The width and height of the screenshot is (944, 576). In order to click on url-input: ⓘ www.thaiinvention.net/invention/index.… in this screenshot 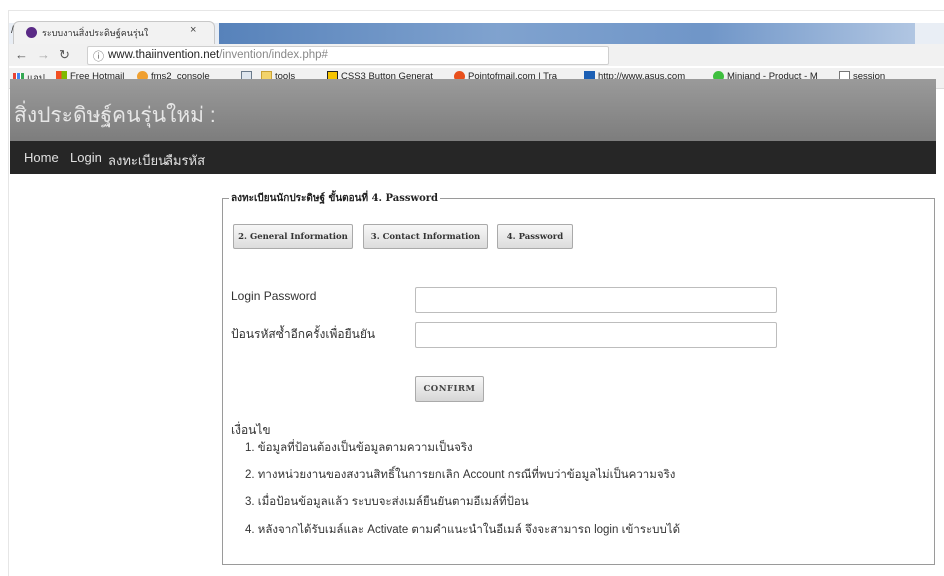, I will do `click(348, 55)`.